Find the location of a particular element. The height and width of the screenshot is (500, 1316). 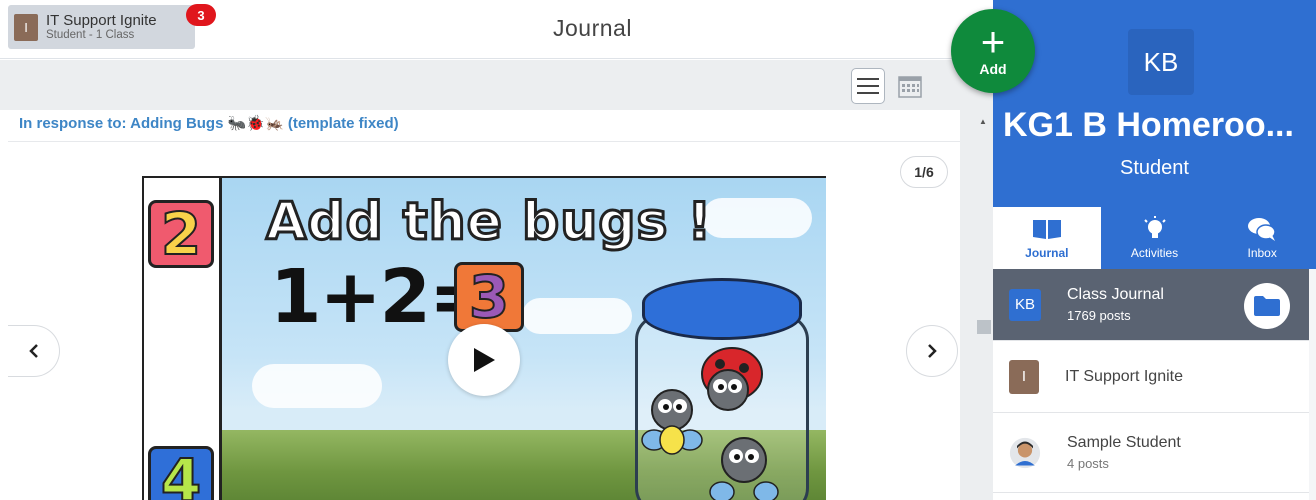

row-title: Sample Student is located at coordinates (1124, 442).